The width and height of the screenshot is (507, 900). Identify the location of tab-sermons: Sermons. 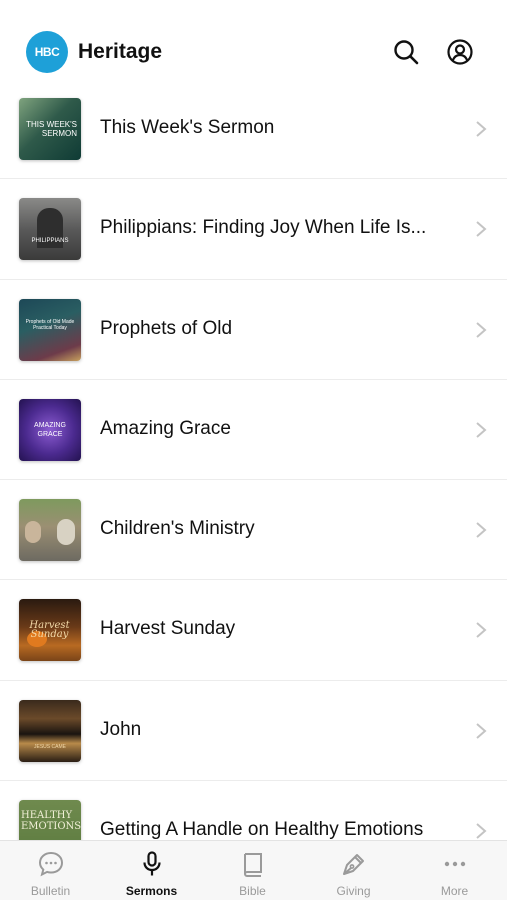
(151, 870).